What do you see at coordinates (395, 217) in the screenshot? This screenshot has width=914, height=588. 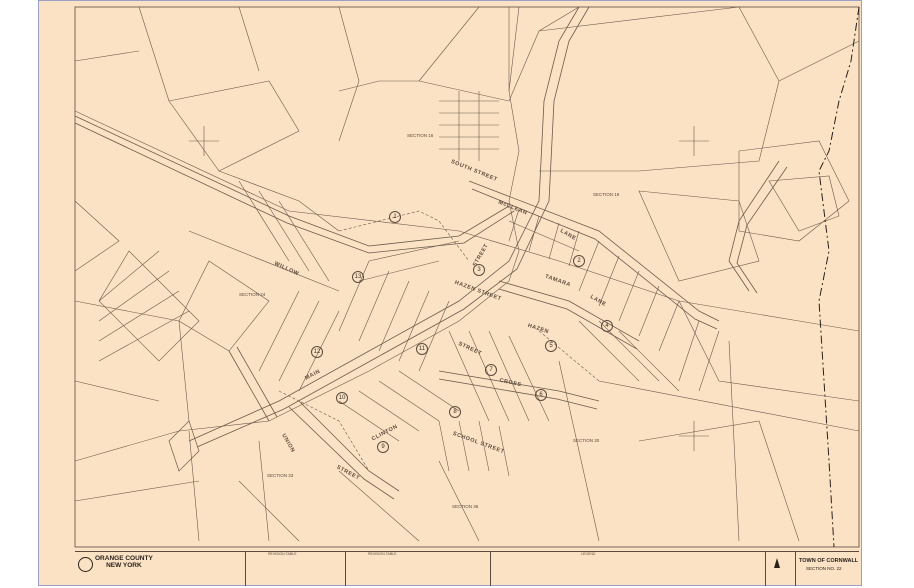 I see `block-number: 1` at bounding box center [395, 217].